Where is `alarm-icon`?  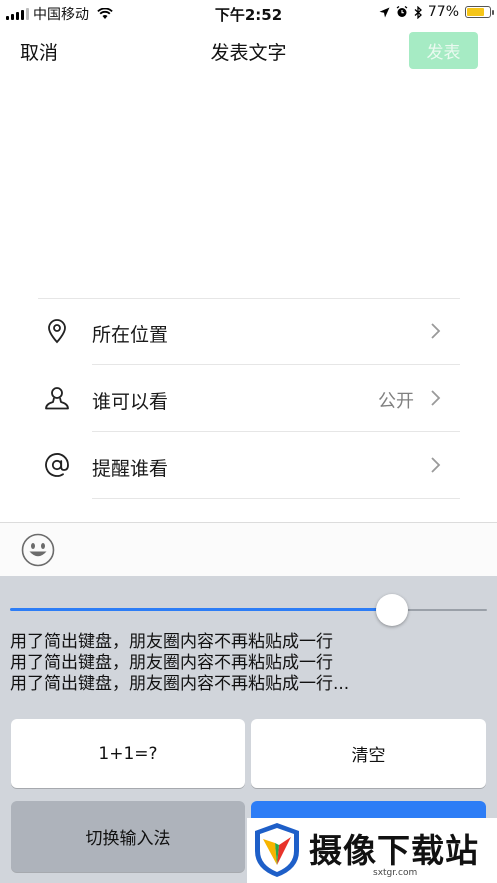
alarm-icon is located at coordinates (402, 11).